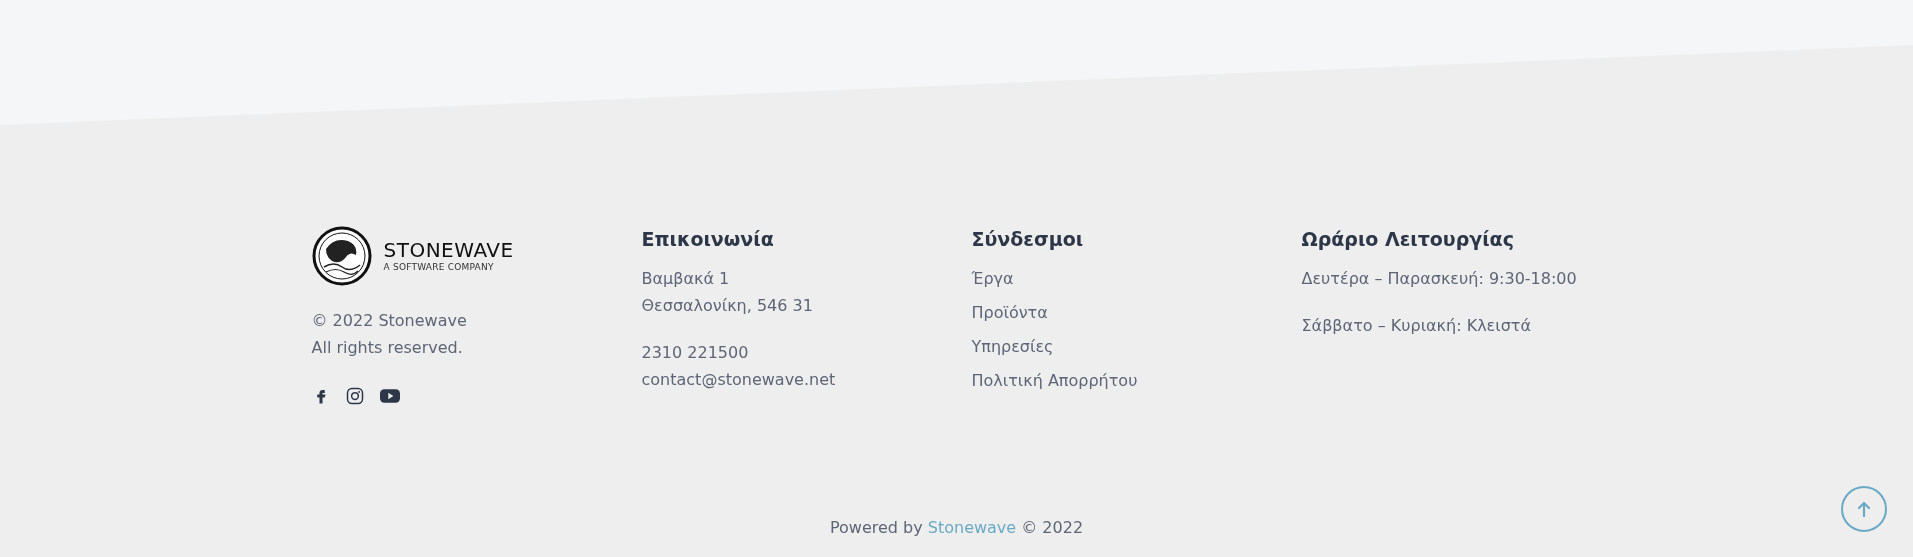 The height and width of the screenshot is (557, 1913). Describe the element at coordinates (686, 279) in the screenshot. I see `contact-text: Βαμβακά 1` at that location.